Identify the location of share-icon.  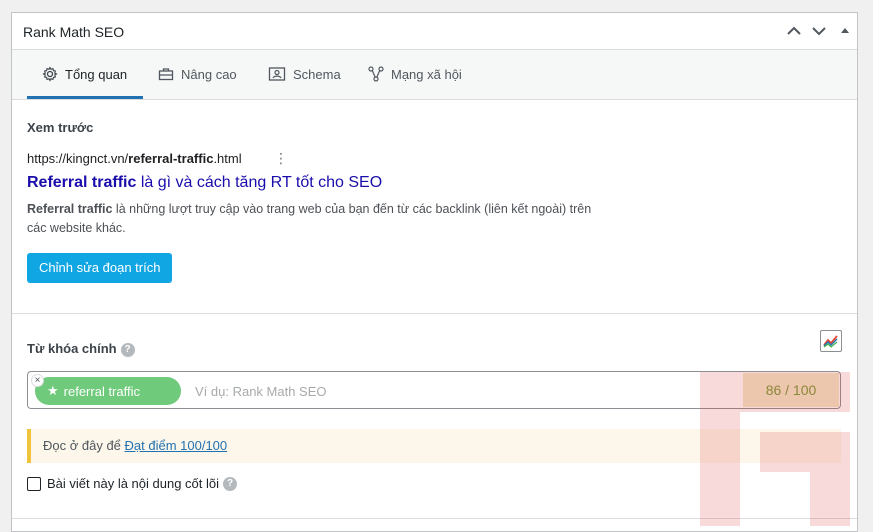
(376, 74).